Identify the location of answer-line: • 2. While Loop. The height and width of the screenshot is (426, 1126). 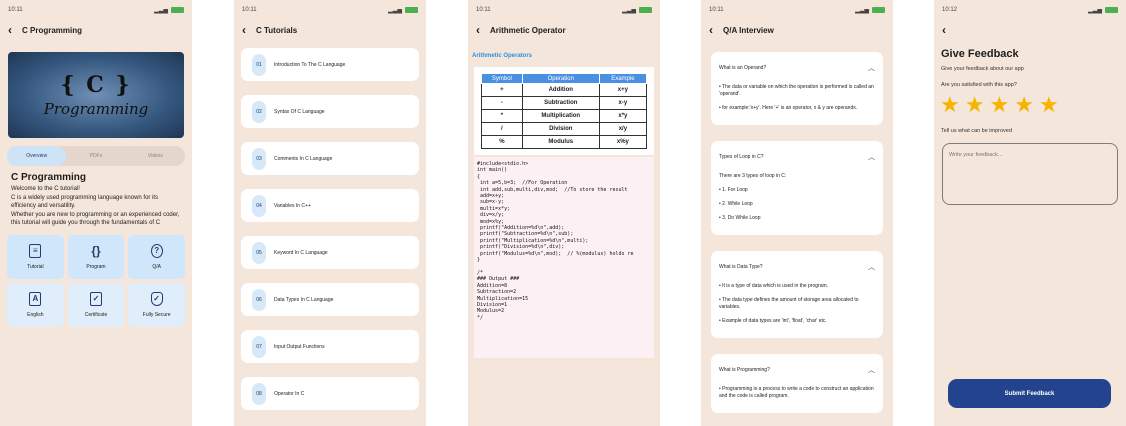
(736, 204).